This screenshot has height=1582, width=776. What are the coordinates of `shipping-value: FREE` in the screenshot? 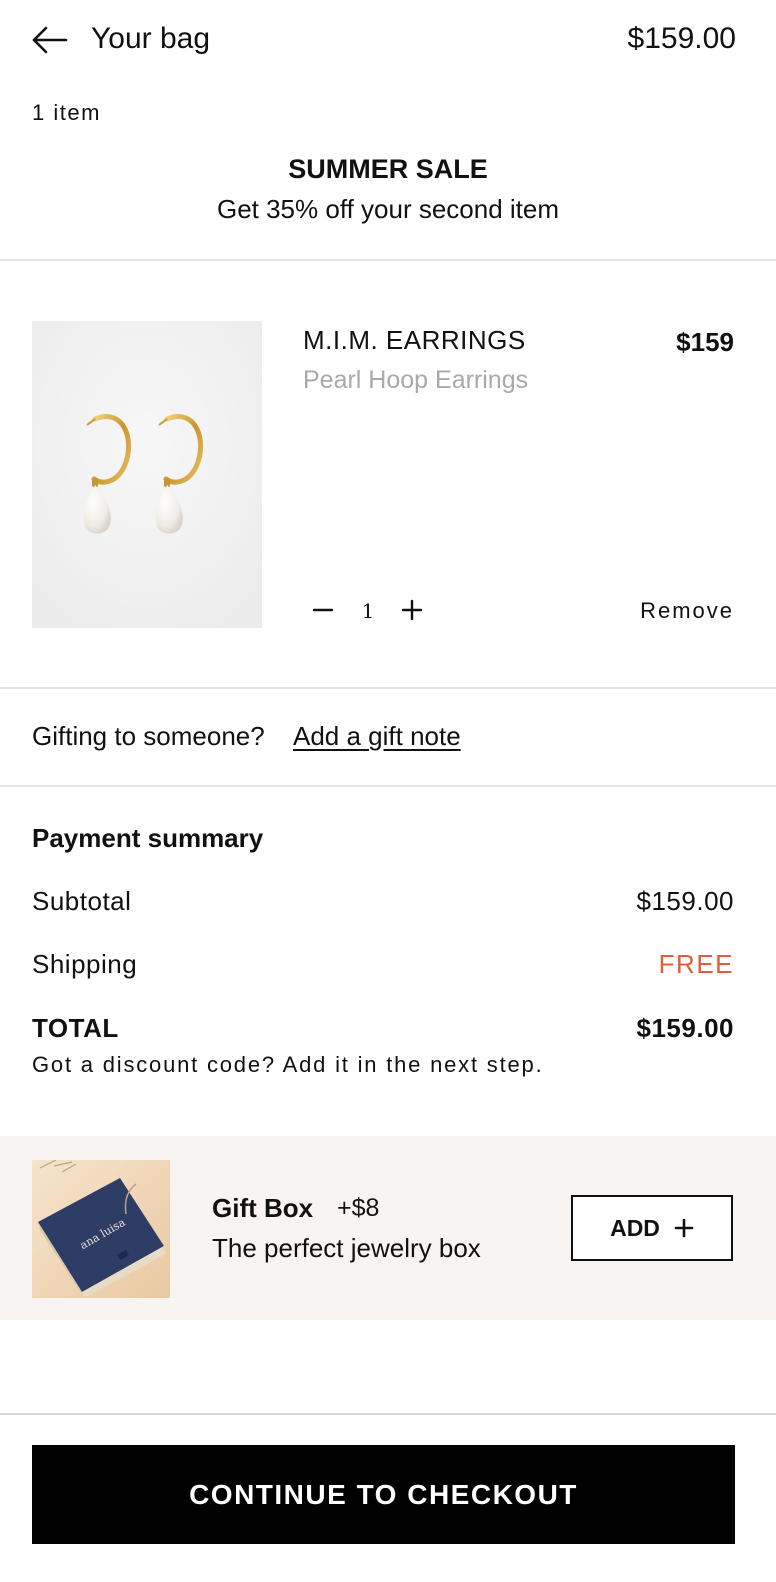 It's located at (696, 964).